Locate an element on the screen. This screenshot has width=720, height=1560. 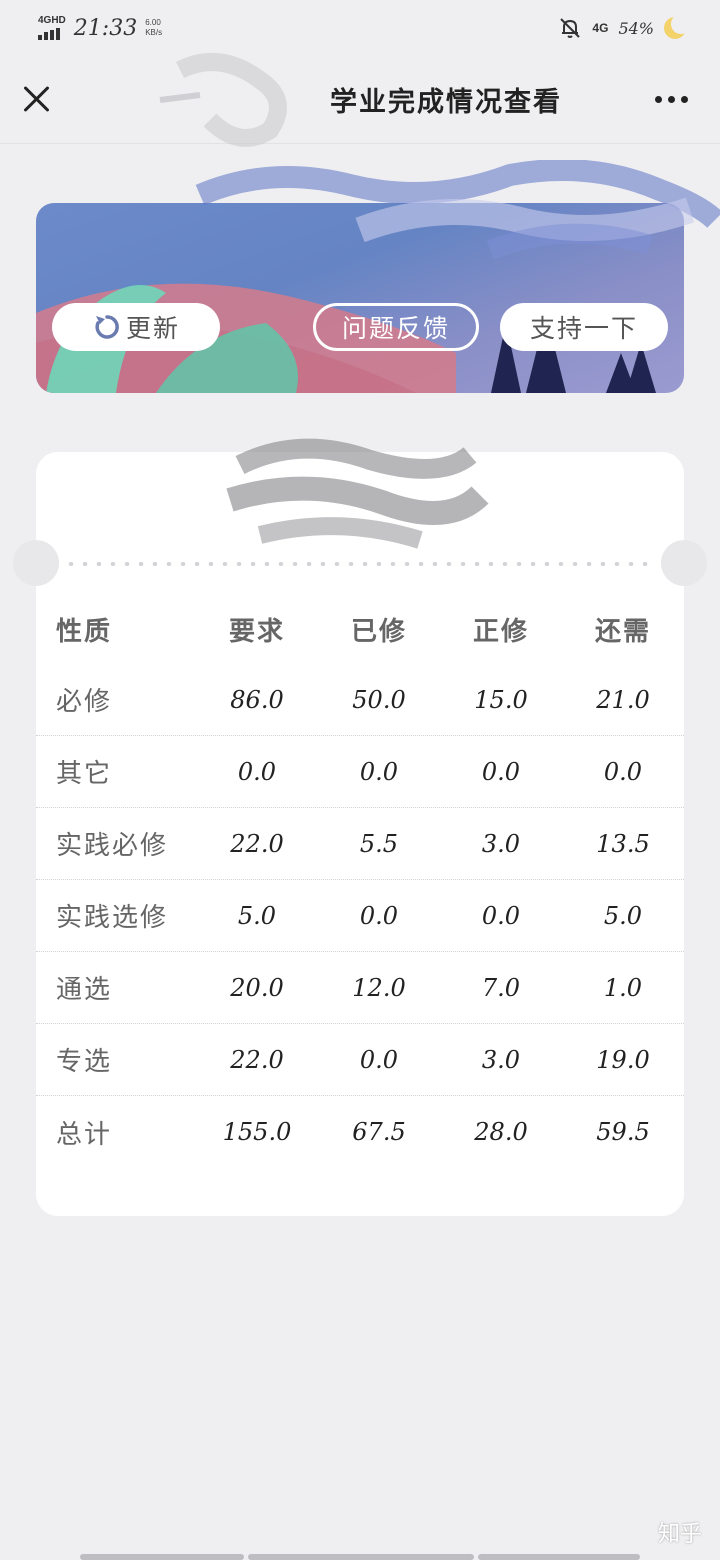
status-left: 4GHD 21:33 6.00 KB/s is located at coordinates (100, 28).